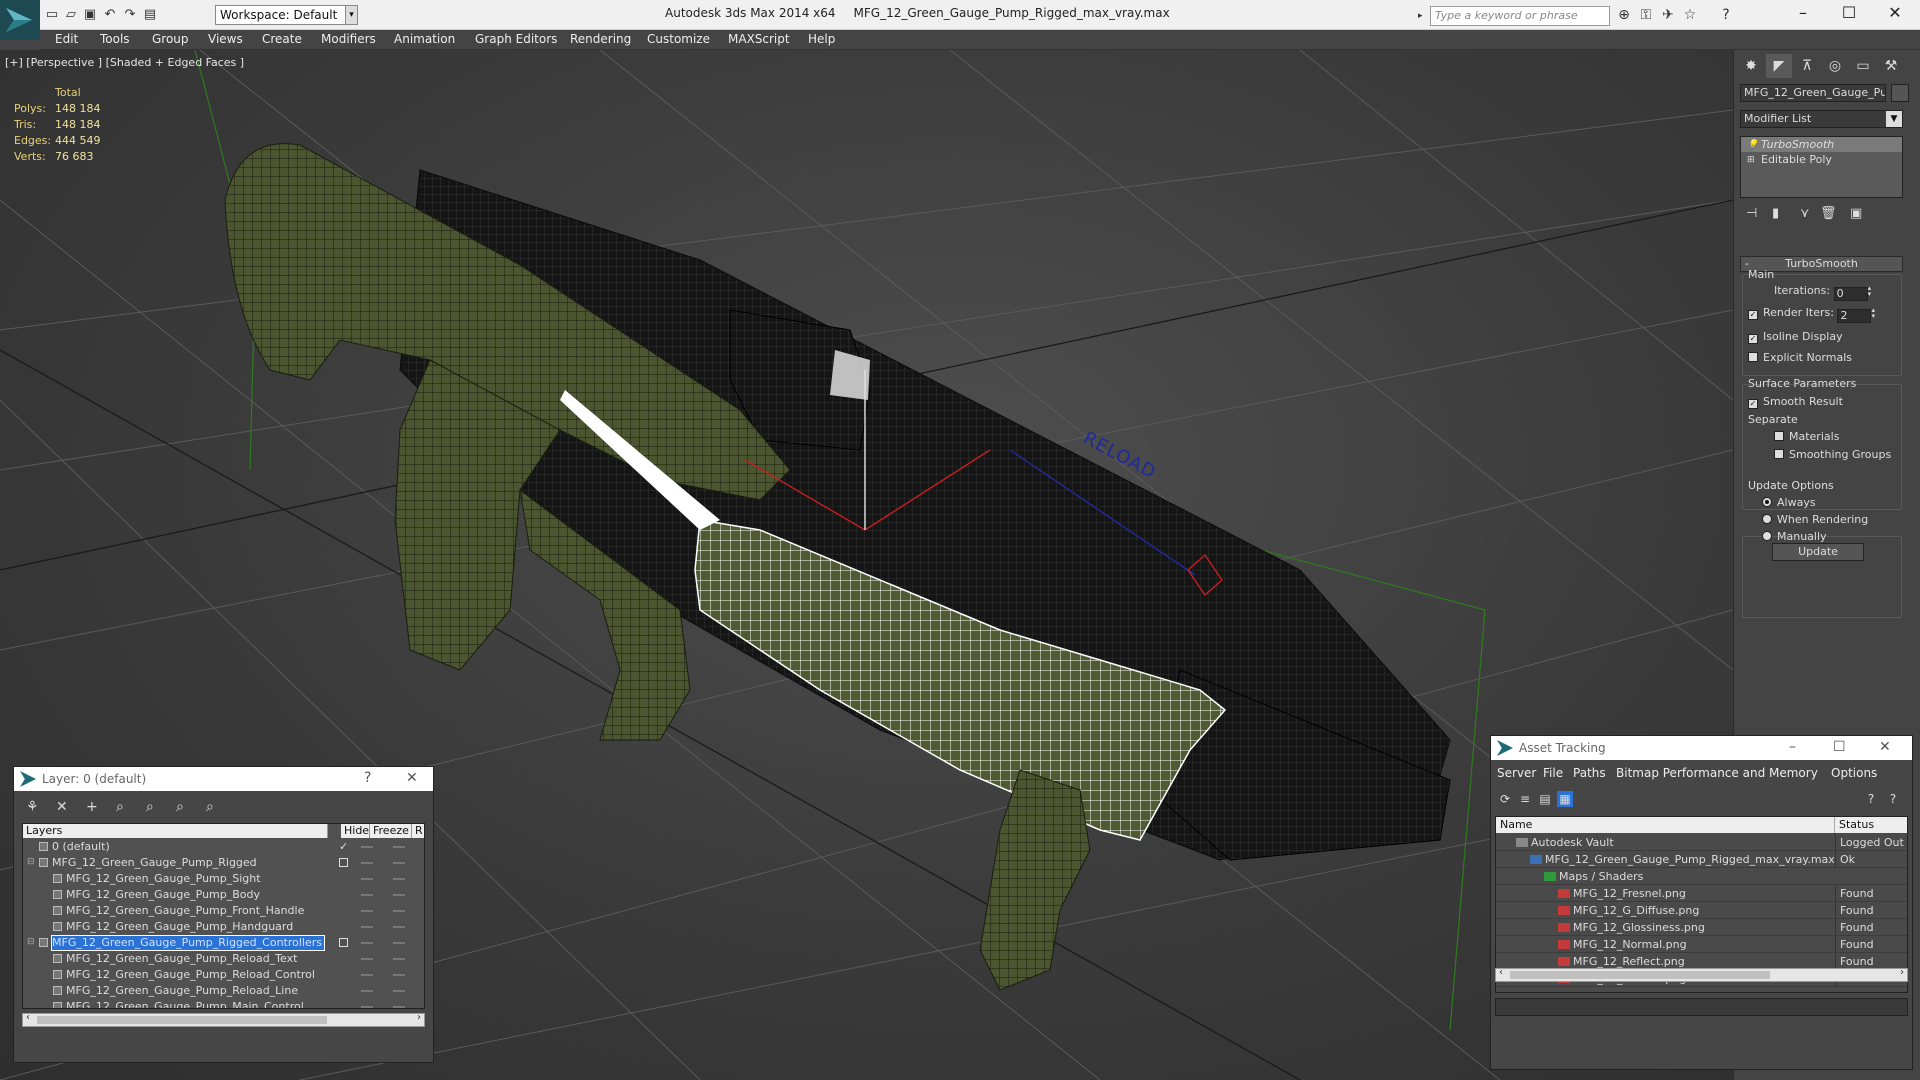 Image resolution: width=1920 pixels, height=1080 pixels. What do you see at coordinates (600, 39) in the screenshot?
I see `menu-rendering: Rendering` at bounding box center [600, 39].